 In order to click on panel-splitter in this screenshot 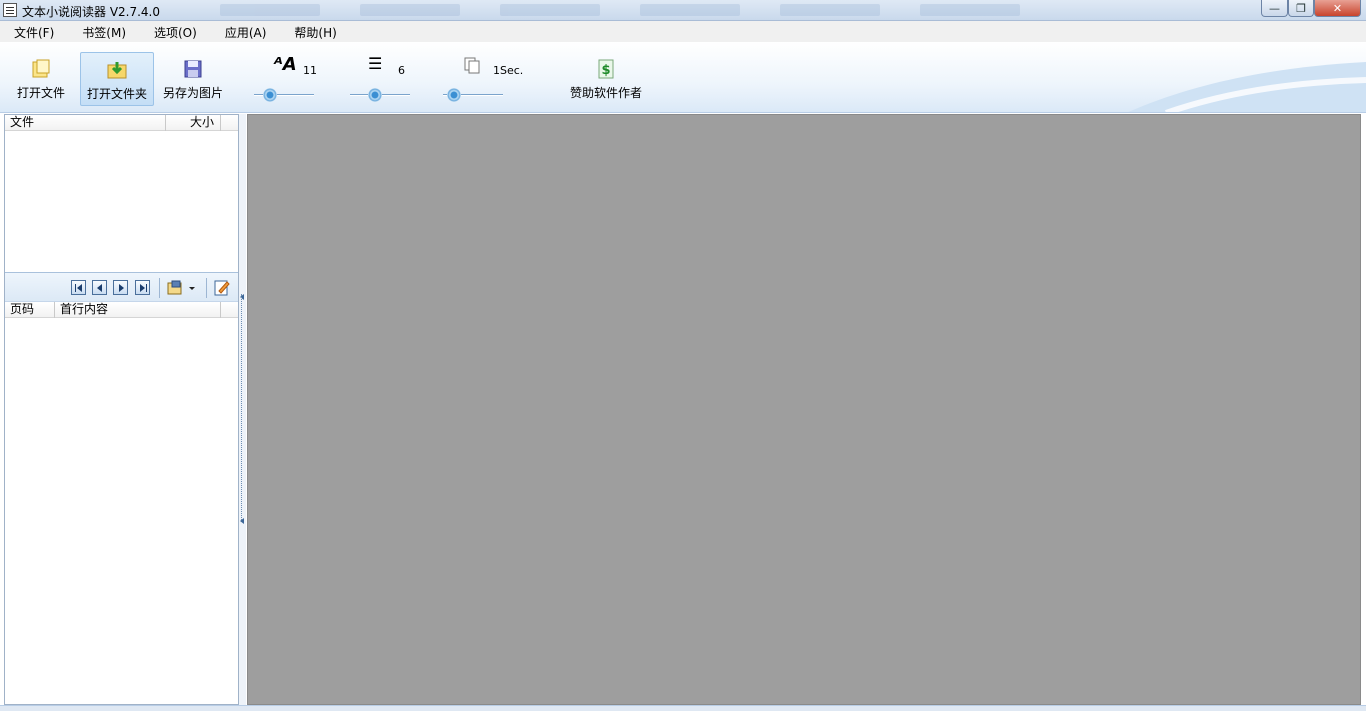, I will do `click(242, 409)`.